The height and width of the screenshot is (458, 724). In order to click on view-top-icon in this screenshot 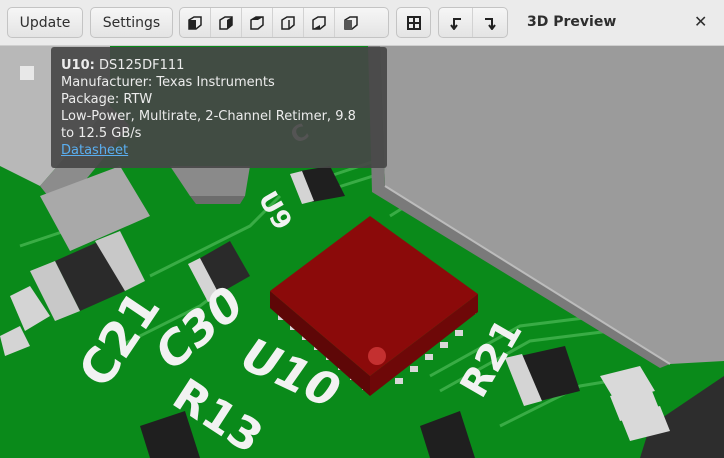, I will do `click(319, 22)`.